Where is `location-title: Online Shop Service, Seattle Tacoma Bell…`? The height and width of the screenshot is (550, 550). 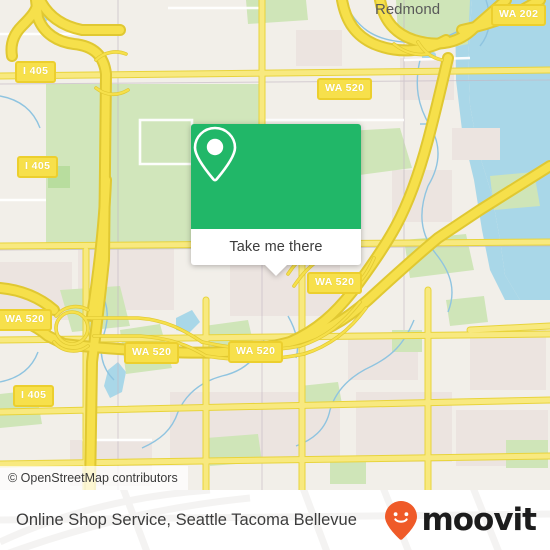
location-title: Online Shop Service, Seattle Tacoma Bell… is located at coordinates (186, 519).